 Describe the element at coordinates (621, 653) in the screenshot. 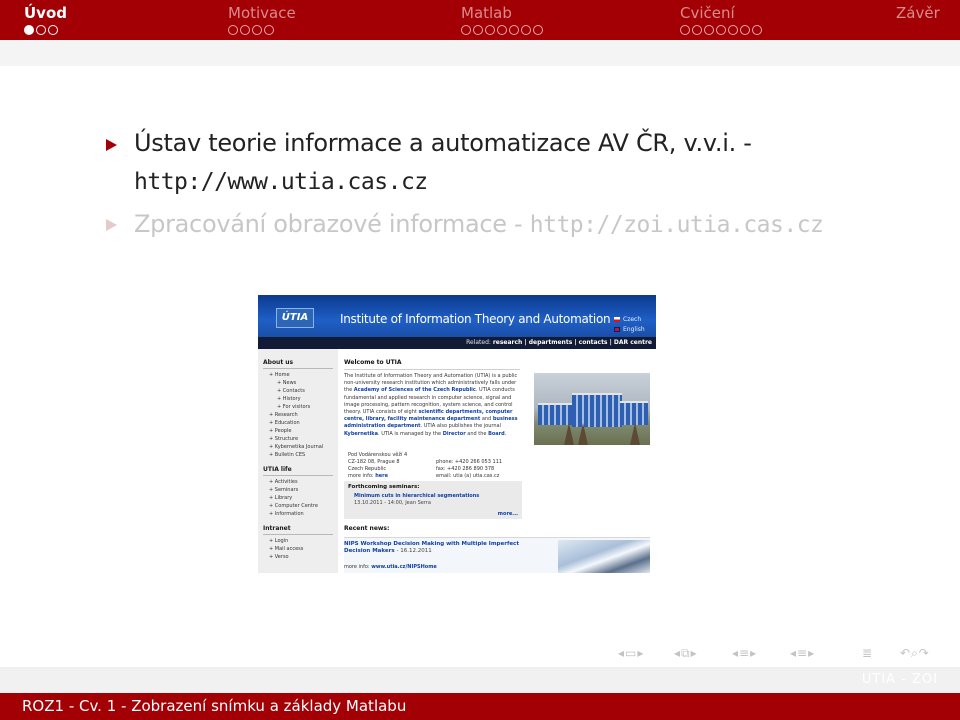

I see `slide-prev-icon: ◂` at that location.